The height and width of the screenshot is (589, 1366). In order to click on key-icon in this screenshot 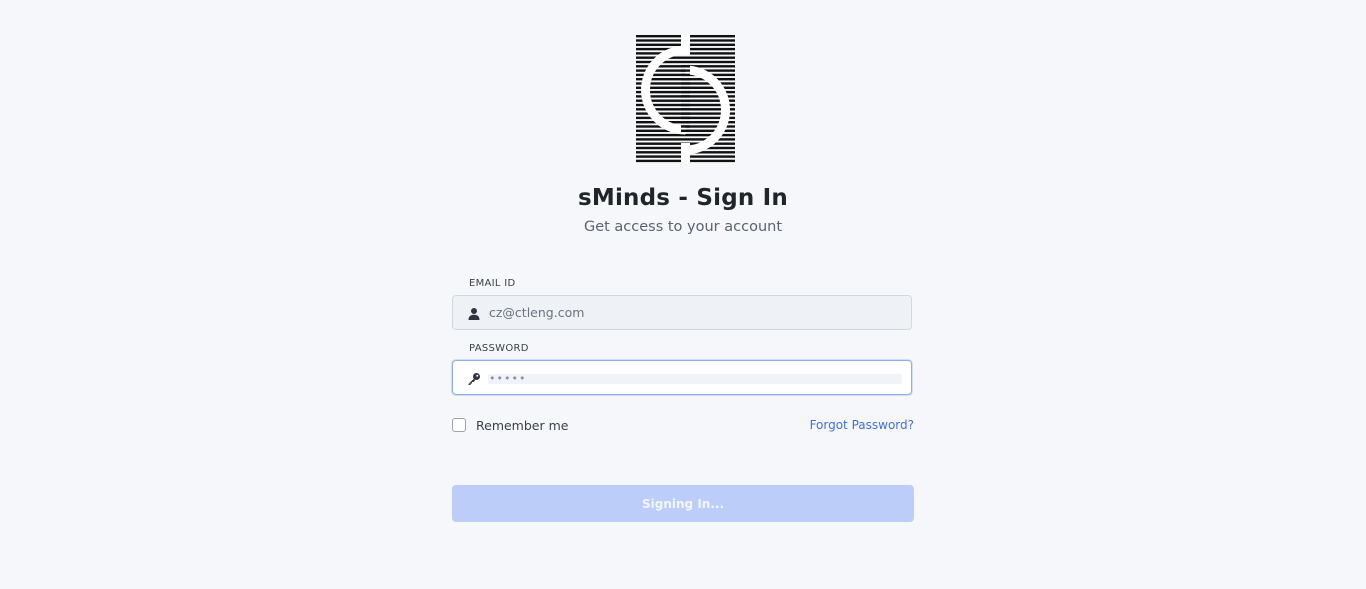, I will do `click(474, 378)`.